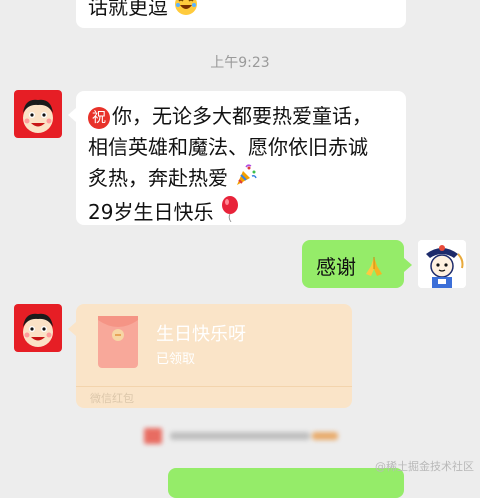  I want to click on watermark: @稀土掘金技术社区, so click(424, 466).